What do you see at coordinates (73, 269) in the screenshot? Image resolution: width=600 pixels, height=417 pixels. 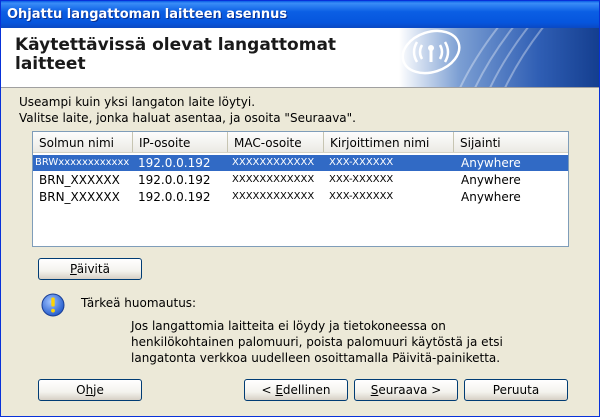 I see `refresh-mnemonic: P` at bounding box center [73, 269].